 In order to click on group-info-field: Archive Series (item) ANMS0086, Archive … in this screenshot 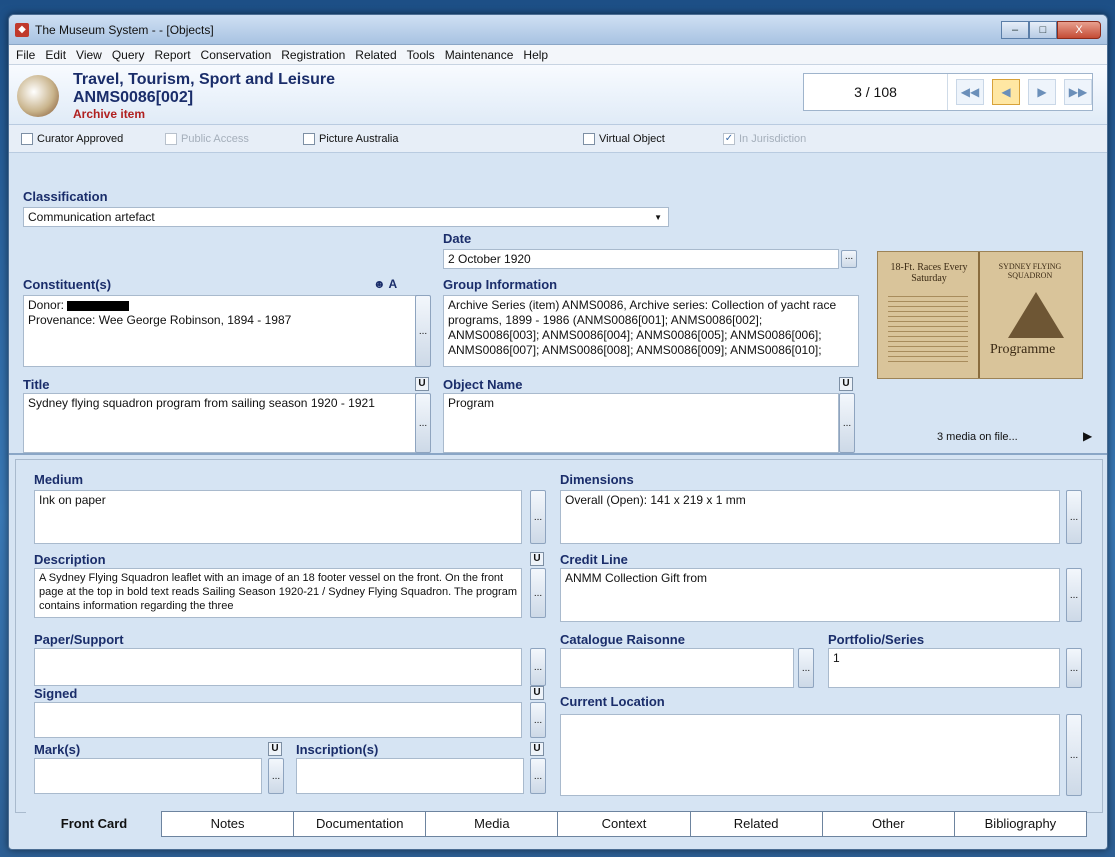, I will do `click(651, 331)`.